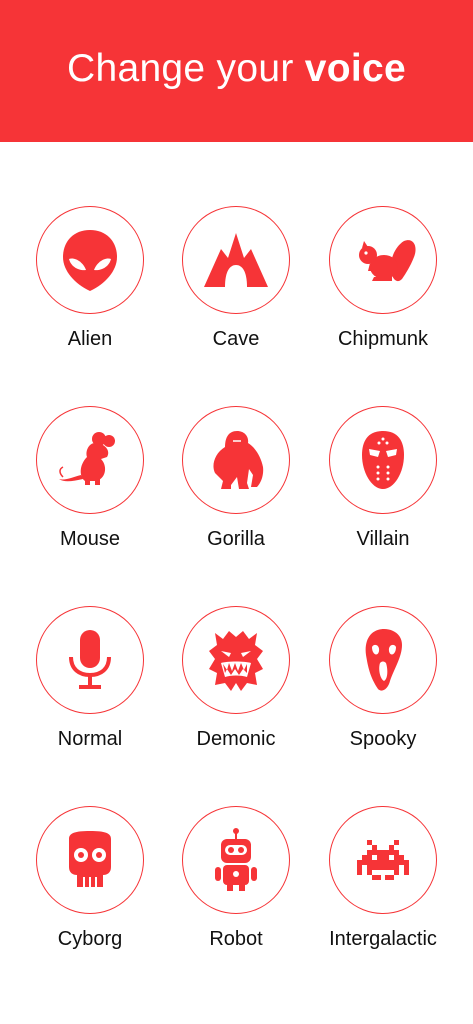 This screenshot has width=473, height=1024. What do you see at coordinates (236, 739) in the screenshot?
I see `voice-label: Demonic` at bounding box center [236, 739].